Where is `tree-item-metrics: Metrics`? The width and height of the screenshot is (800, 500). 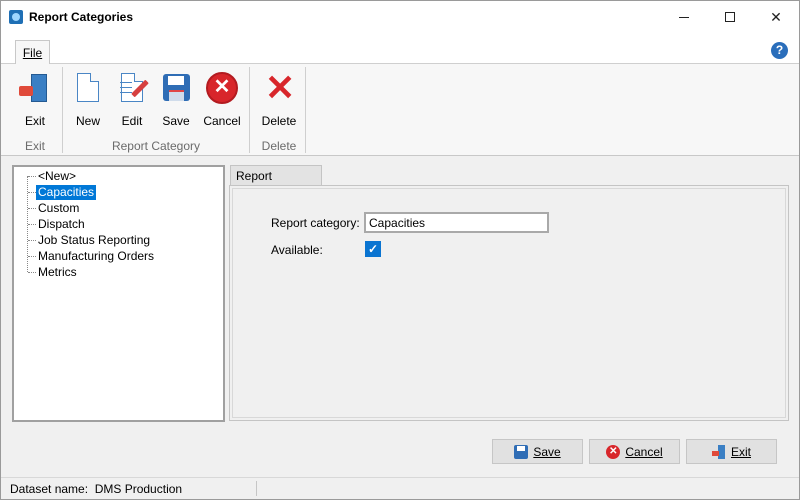 tree-item-metrics: Metrics is located at coordinates (57, 272).